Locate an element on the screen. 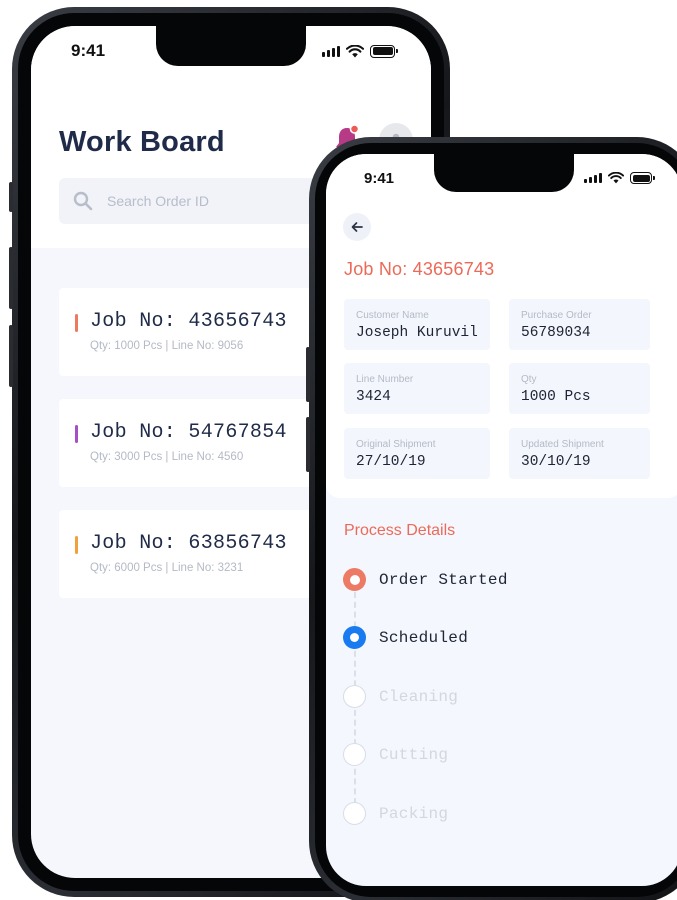 The width and height of the screenshot is (677, 900). field-value: Joseph Kuruvila is located at coordinates (417, 333).